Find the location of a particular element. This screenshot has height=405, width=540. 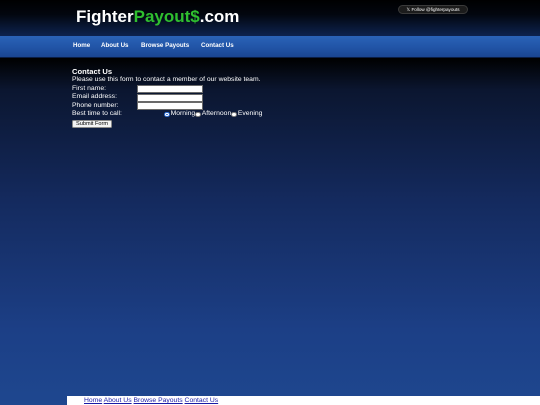

nav-contact-us: Contact Us is located at coordinates (217, 45).